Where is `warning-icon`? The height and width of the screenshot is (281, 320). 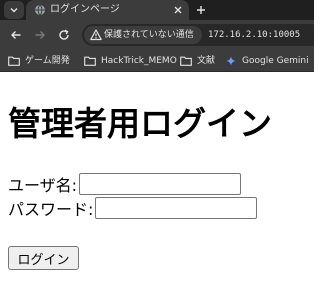
warning-icon is located at coordinates (96, 35).